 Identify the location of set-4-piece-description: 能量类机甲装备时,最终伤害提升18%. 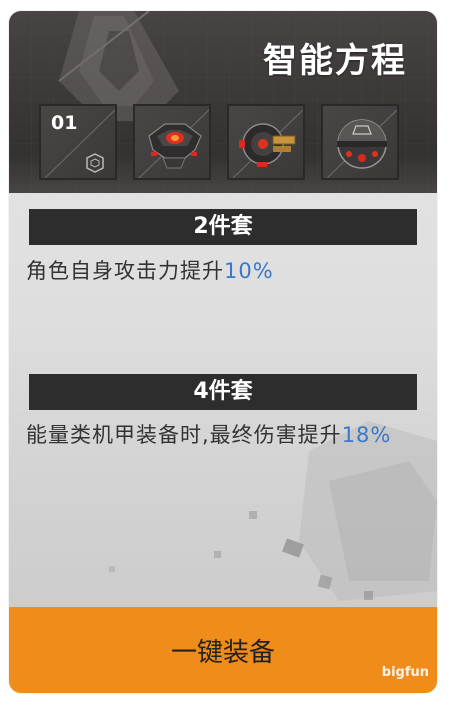
(226, 435).